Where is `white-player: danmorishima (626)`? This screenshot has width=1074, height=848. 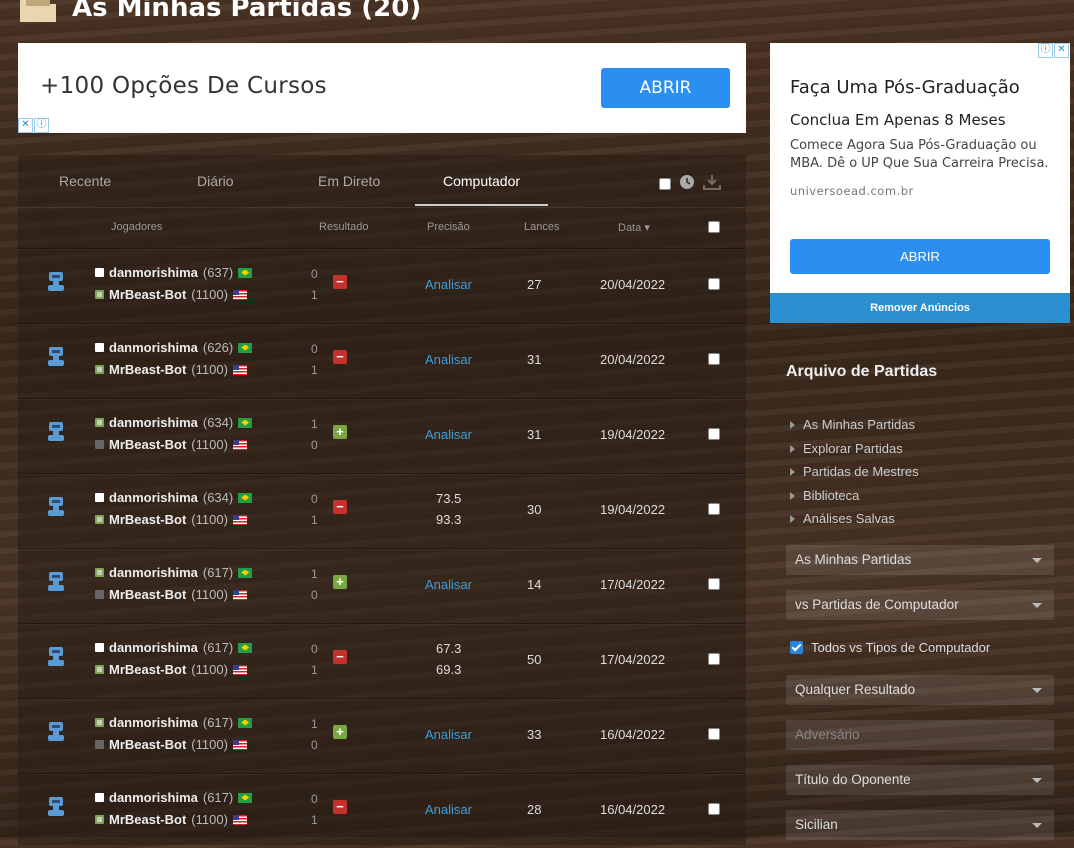 white-player: danmorishima (626) is located at coordinates (174, 347).